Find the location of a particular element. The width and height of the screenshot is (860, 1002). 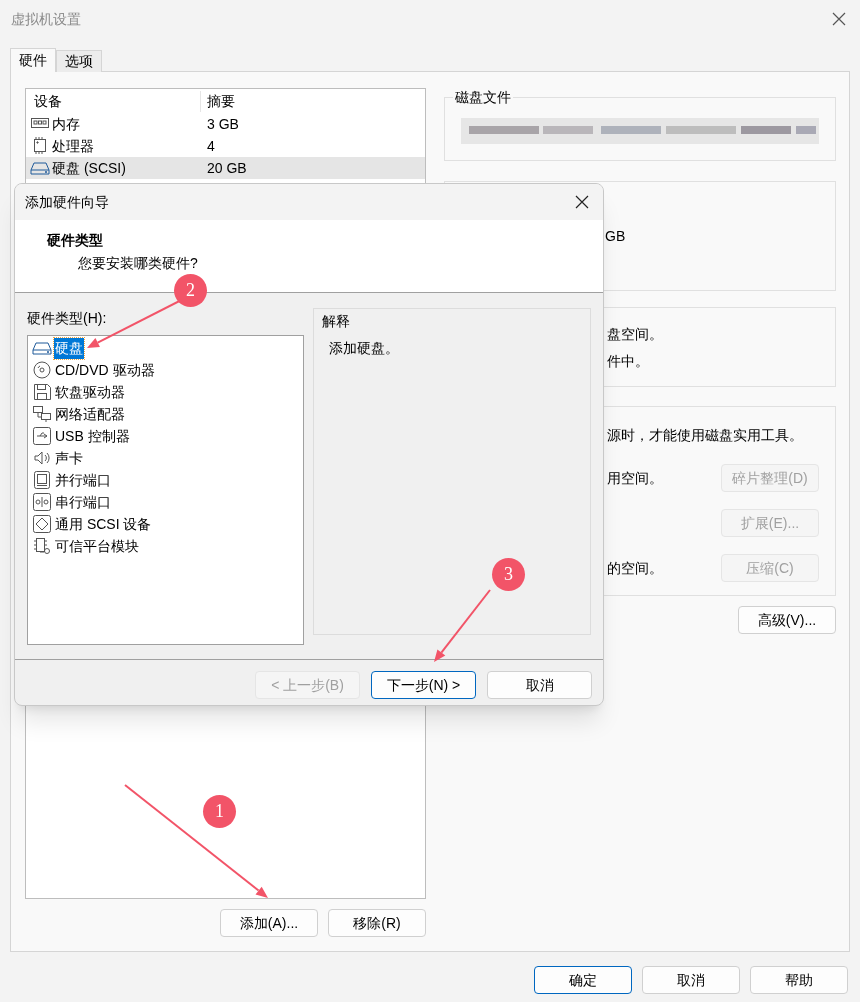

chip-key-icon is located at coordinates (42, 546).